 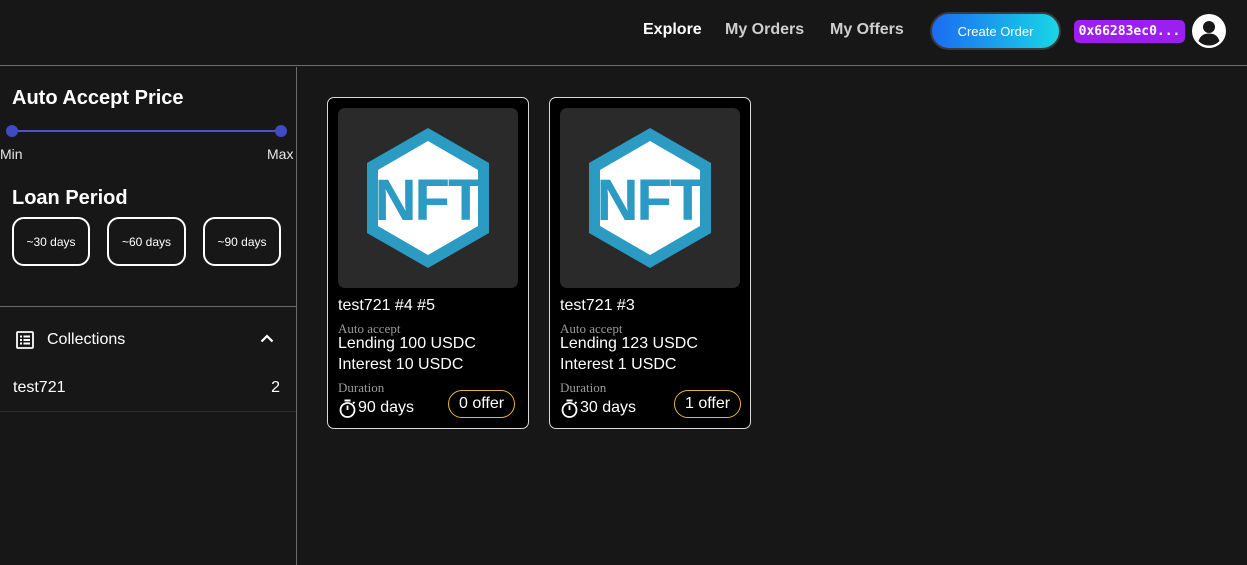 What do you see at coordinates (672, 30) in the screenshot?
I see `nav-explore: Explore` at bounding box center [672, 30].